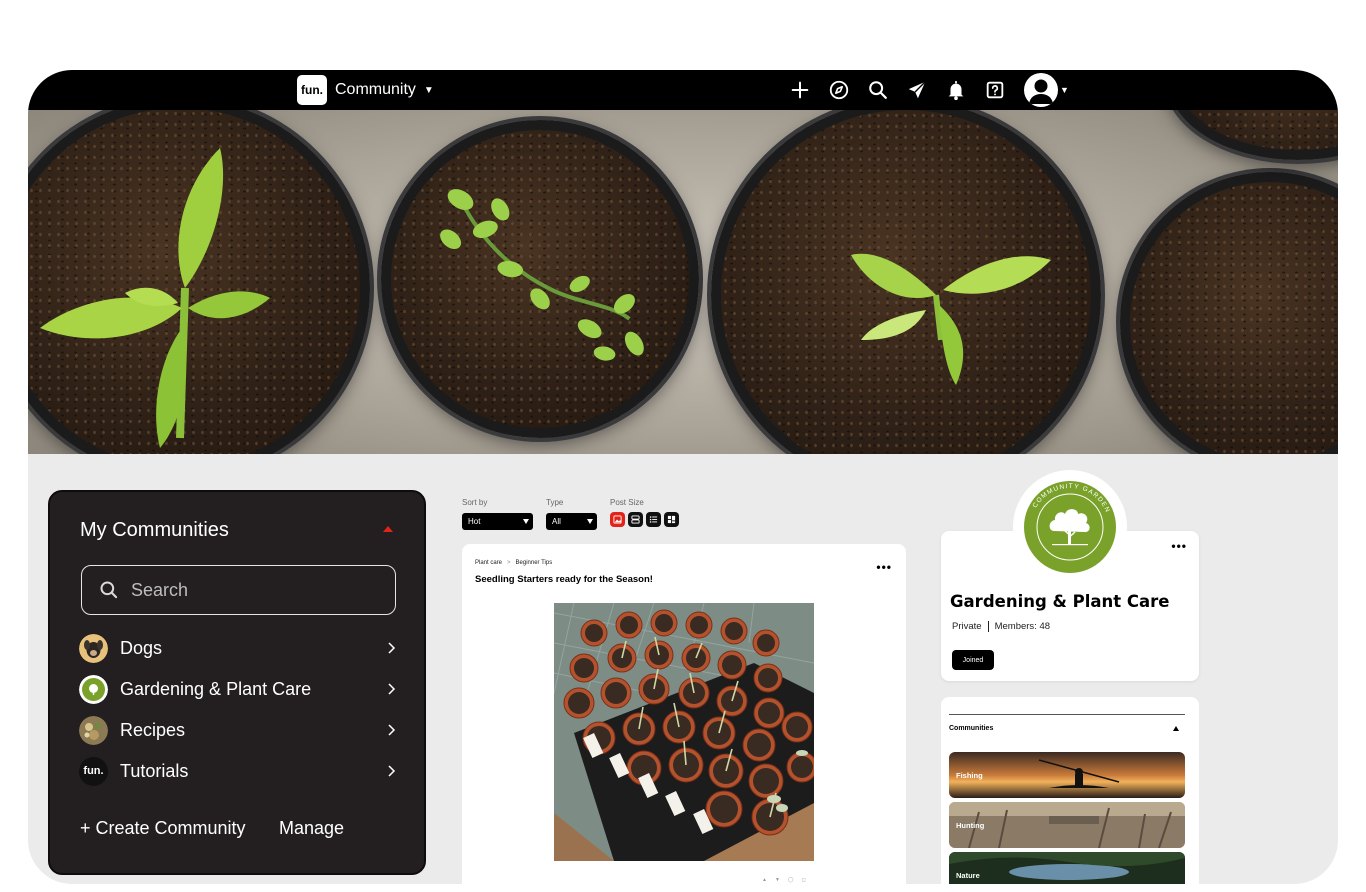  I want to click on post-actions: ▲ ▼ ◯ ◻, so click(784, 880).